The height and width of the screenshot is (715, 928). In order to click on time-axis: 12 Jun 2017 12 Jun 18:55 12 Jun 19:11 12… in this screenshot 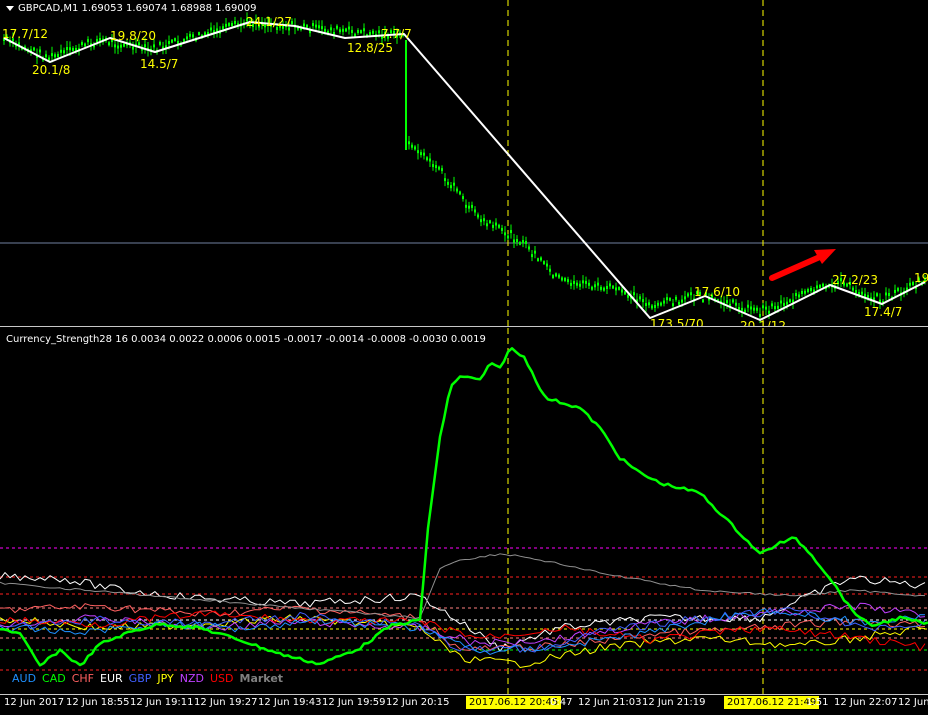, I will do `click(464, 704)`.